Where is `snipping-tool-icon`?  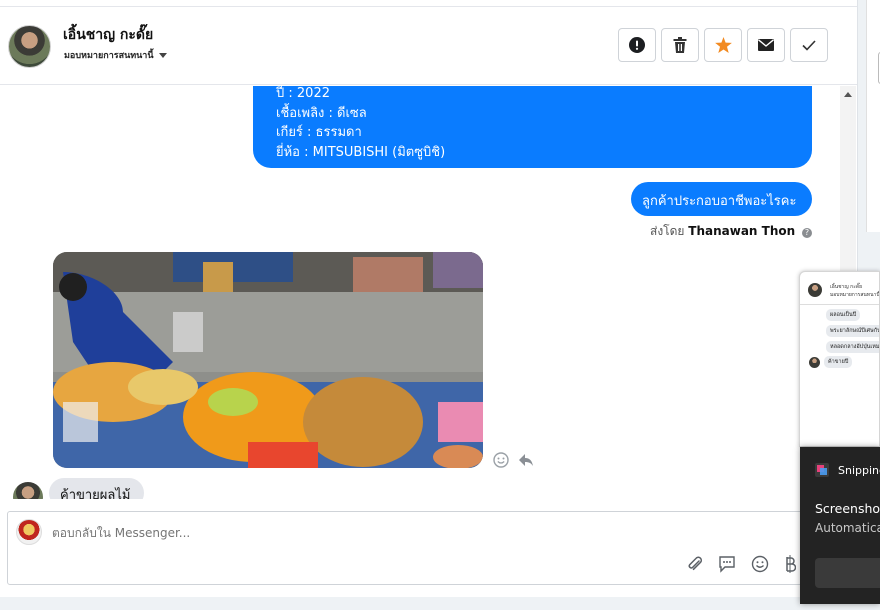
snipping-tool-icon is located at coordinates (822, 470).